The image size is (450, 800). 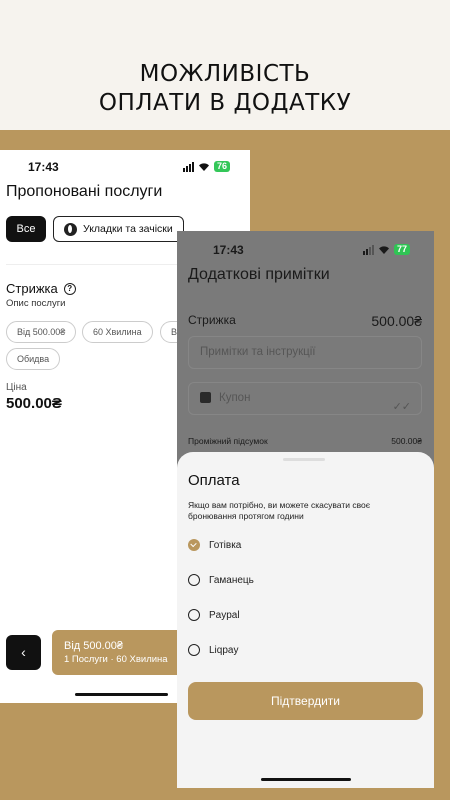 What do you see at coordinates (32, 288) in the screenshot?
I see `service-name-label: Стрижка` at bounding box center [32, 288].